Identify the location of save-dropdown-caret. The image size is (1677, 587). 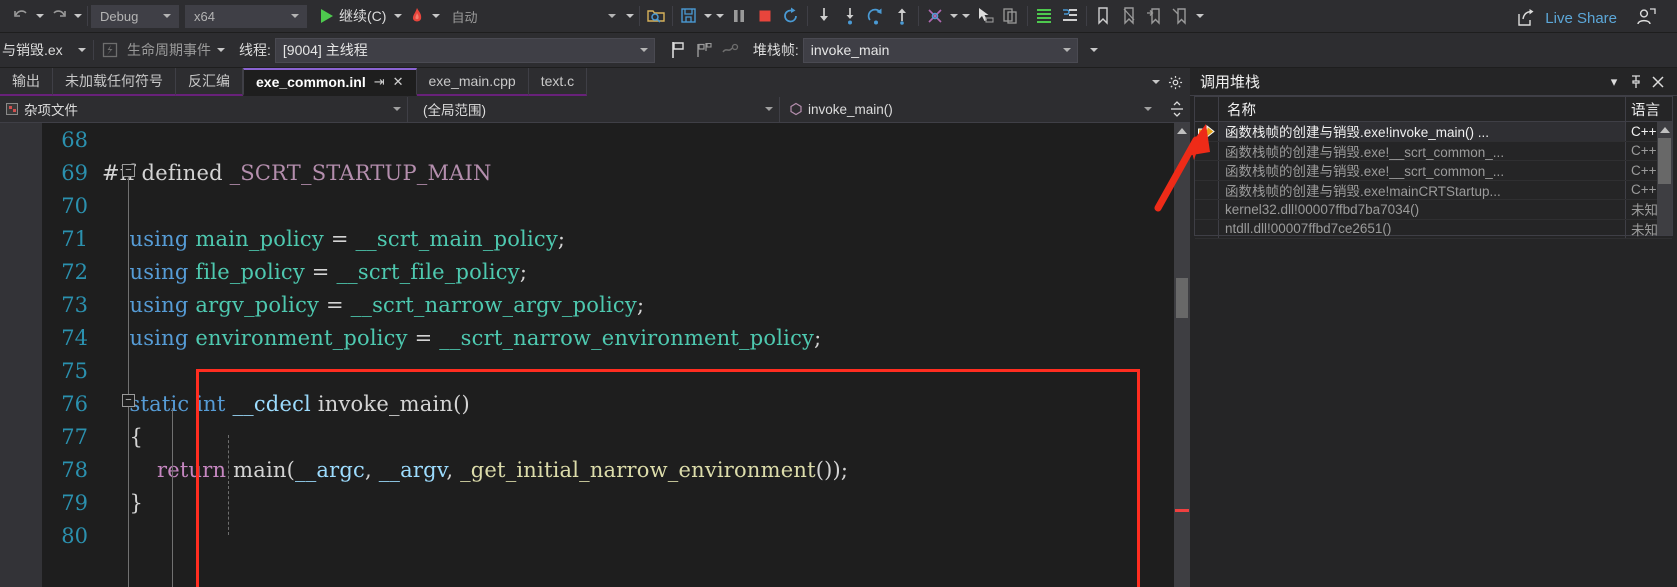
(708, 16).